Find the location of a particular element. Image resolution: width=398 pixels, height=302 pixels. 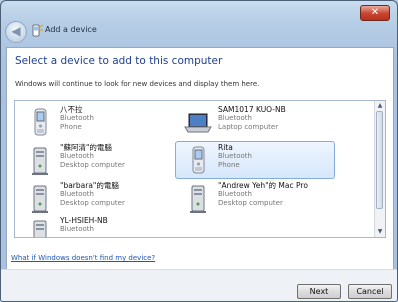

device-text: "蘇阿清"的電腦 Bluetooth Desktop computer is located at coordinates (92, 156).